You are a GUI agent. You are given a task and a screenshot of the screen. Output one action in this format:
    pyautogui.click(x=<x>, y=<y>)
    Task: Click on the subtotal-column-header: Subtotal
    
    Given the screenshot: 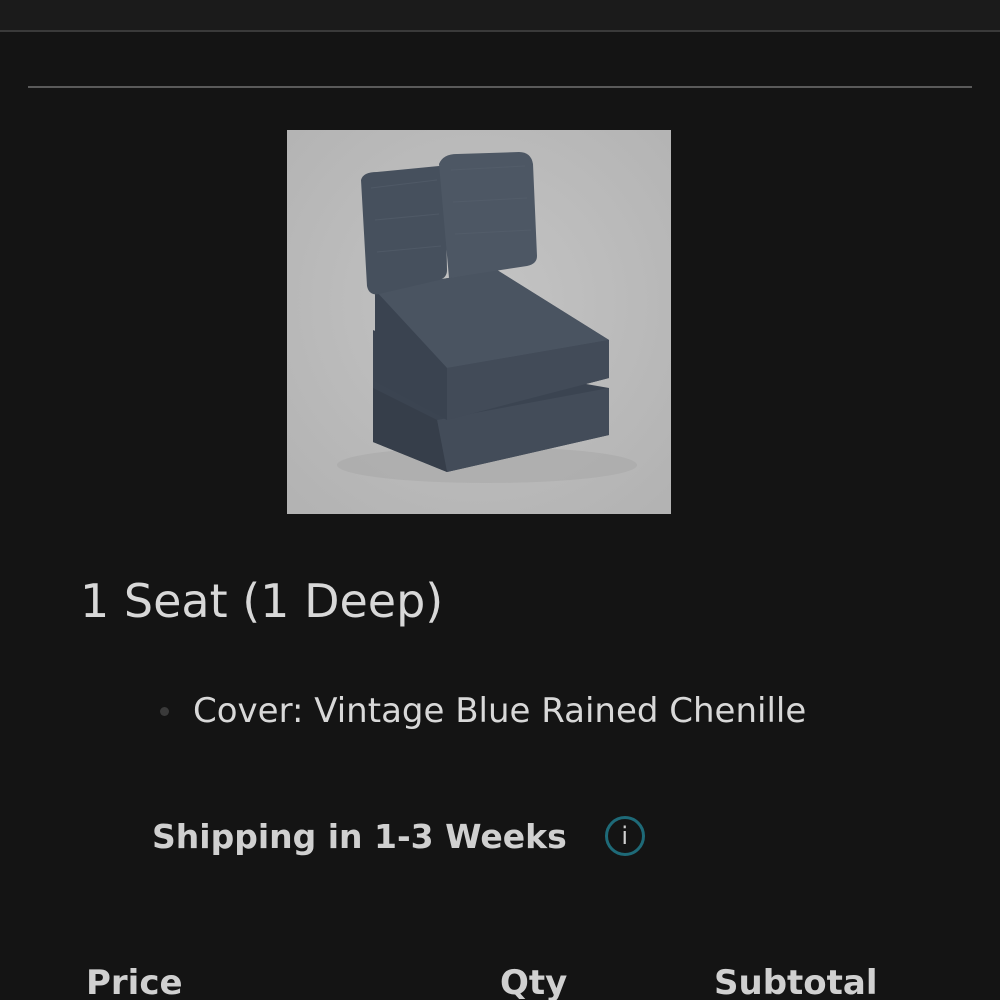 What is the action you would take?
    pyautogui.click(x=796, y=981)
    